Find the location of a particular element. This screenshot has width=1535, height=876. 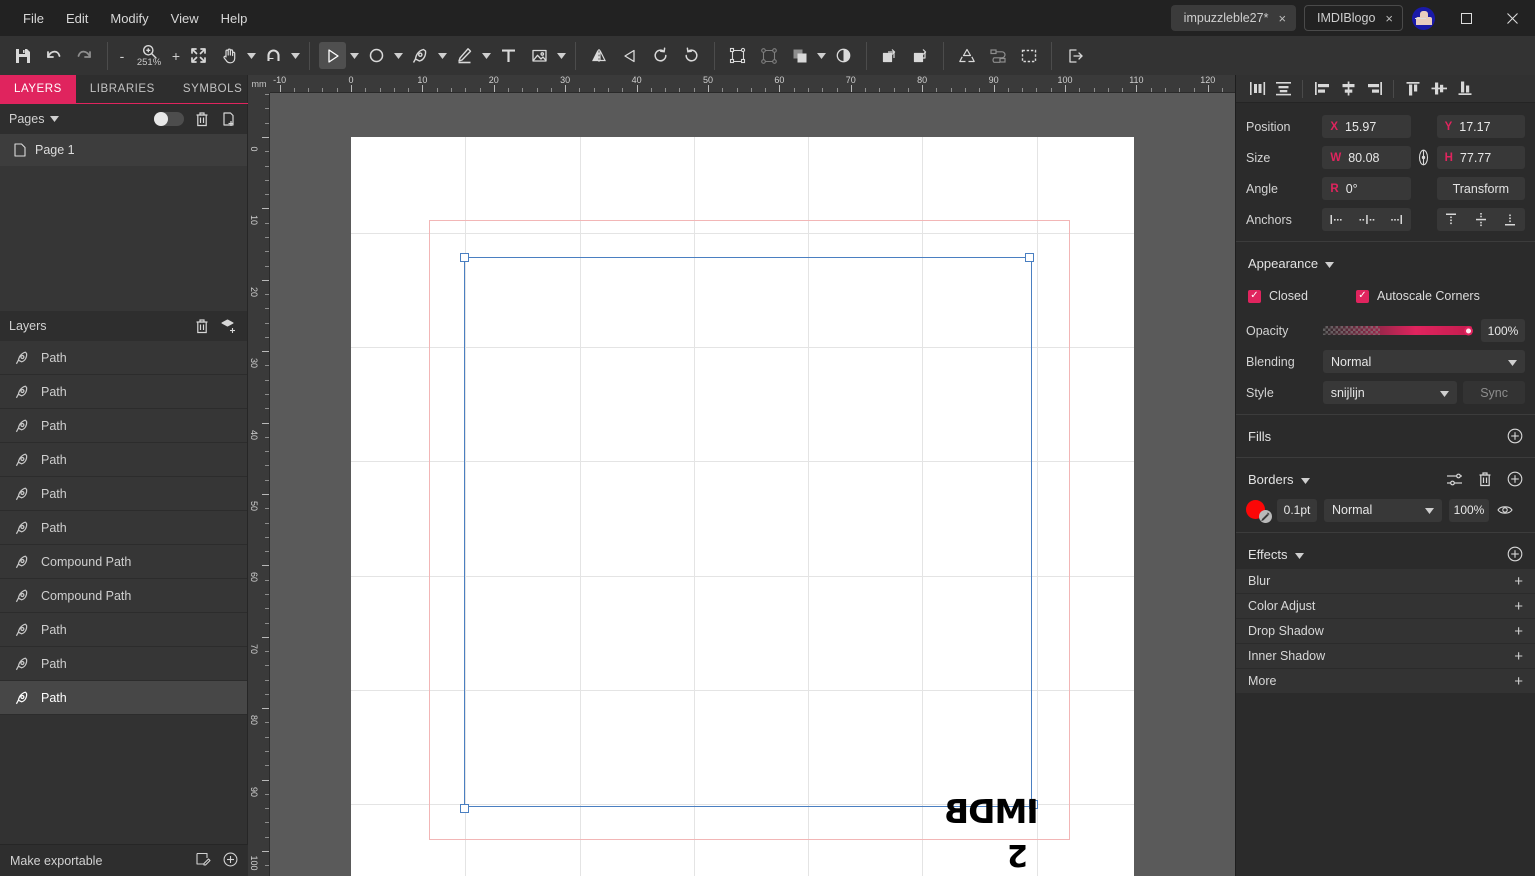

zoom-in-button: + is located at coordinates (176, 56).